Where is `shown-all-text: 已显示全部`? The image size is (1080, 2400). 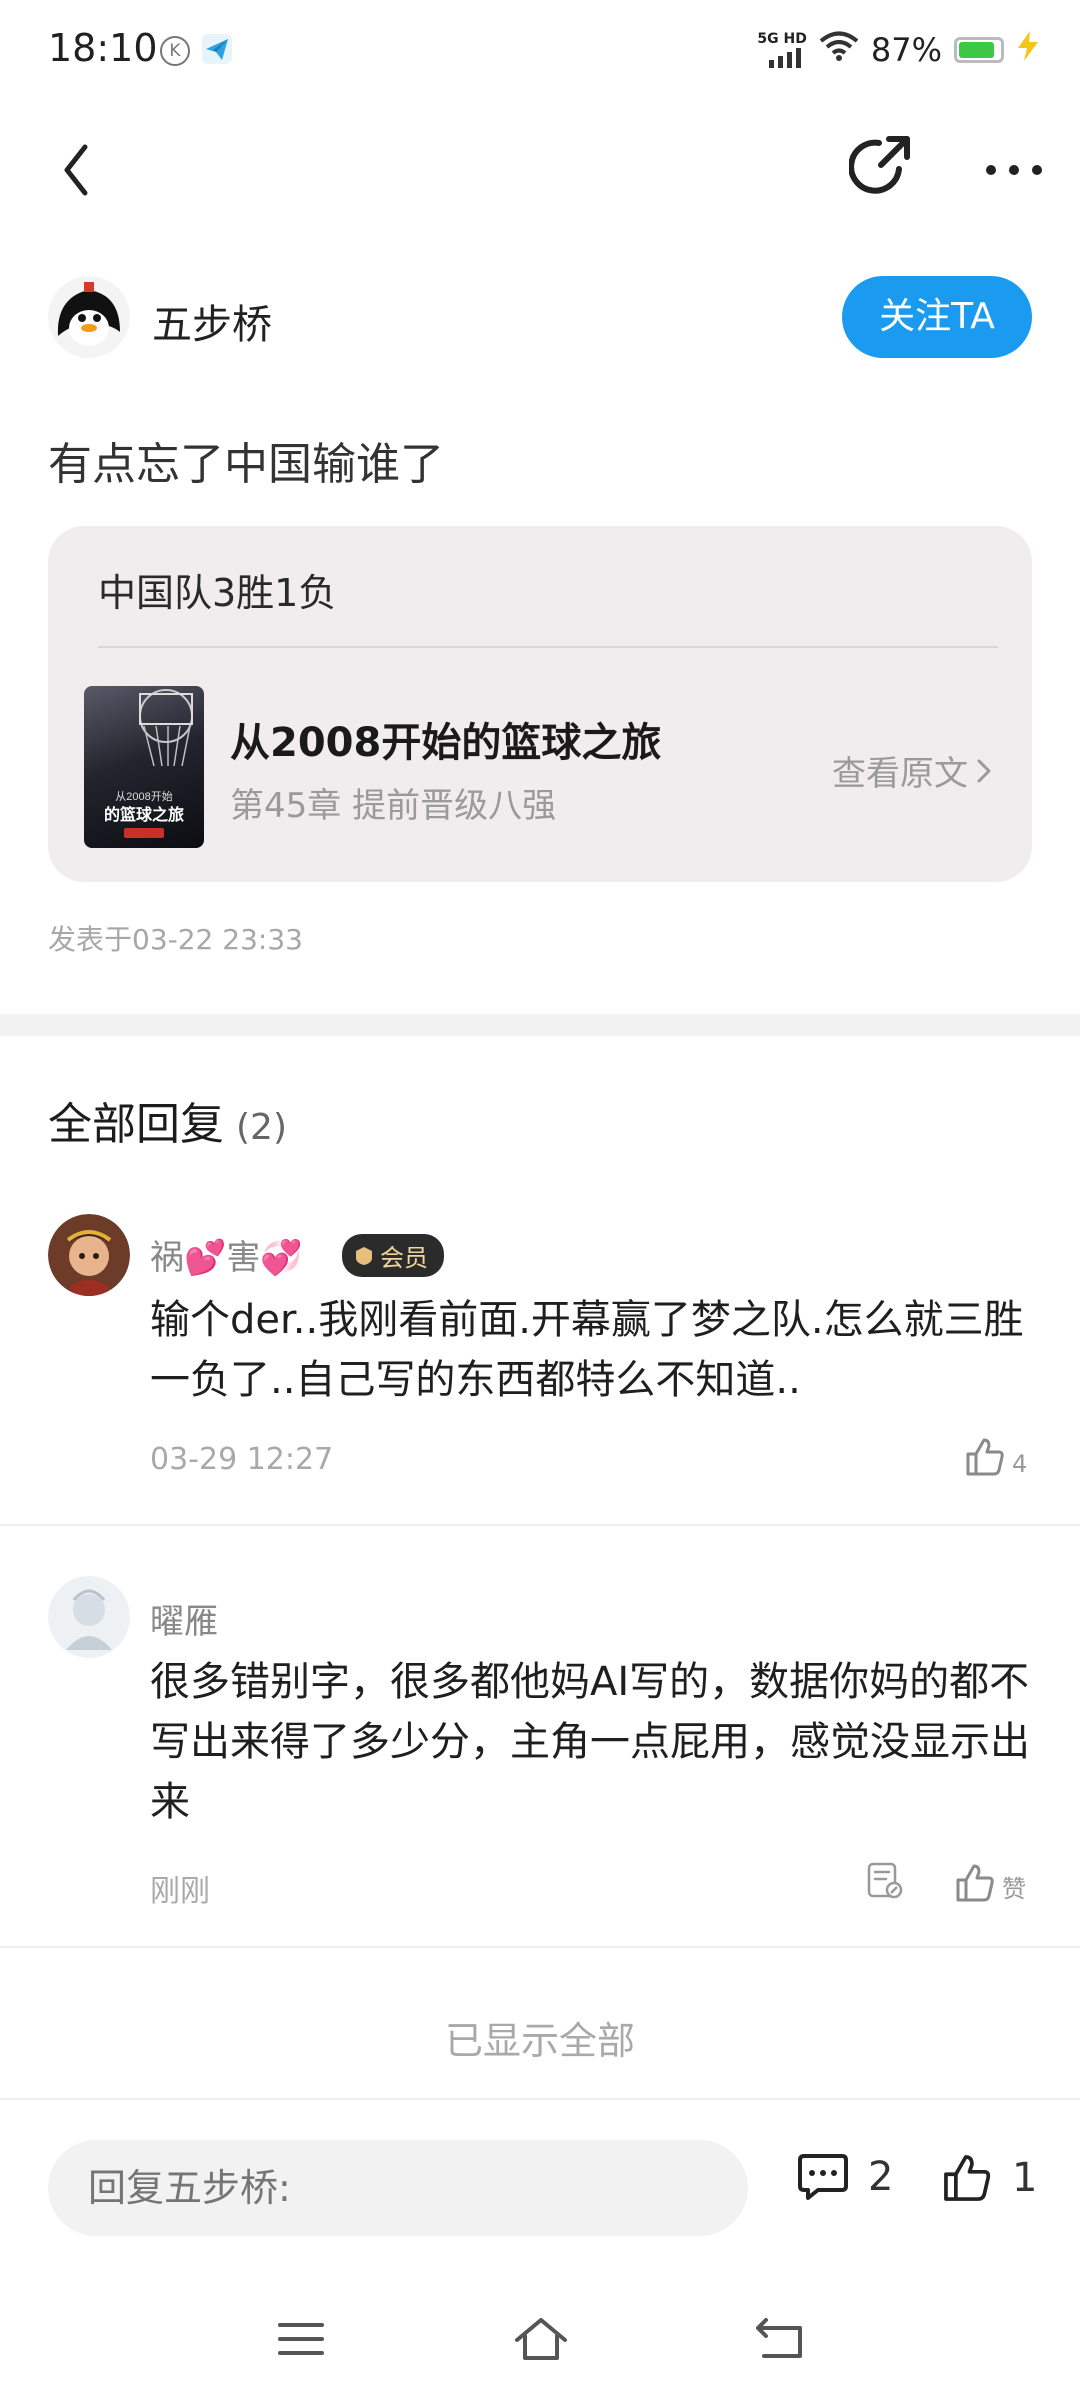
shown-all-text: 已显示全部 is located at coordinates (539, 2041).